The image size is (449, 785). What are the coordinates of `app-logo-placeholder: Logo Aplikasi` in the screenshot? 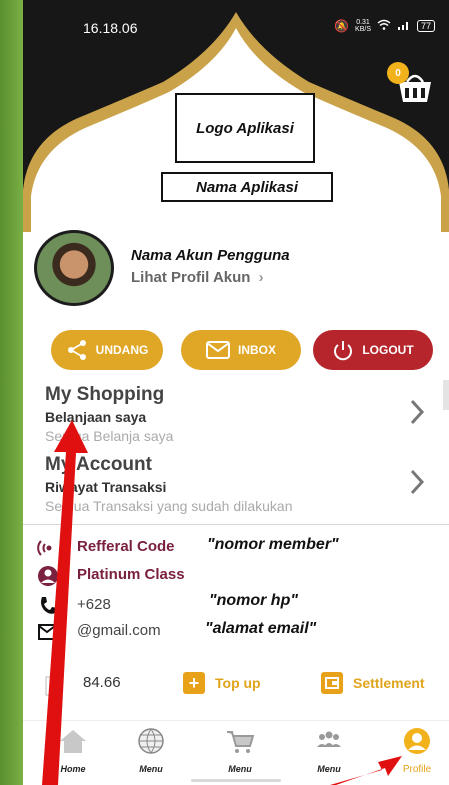 It's located at (245, 128).